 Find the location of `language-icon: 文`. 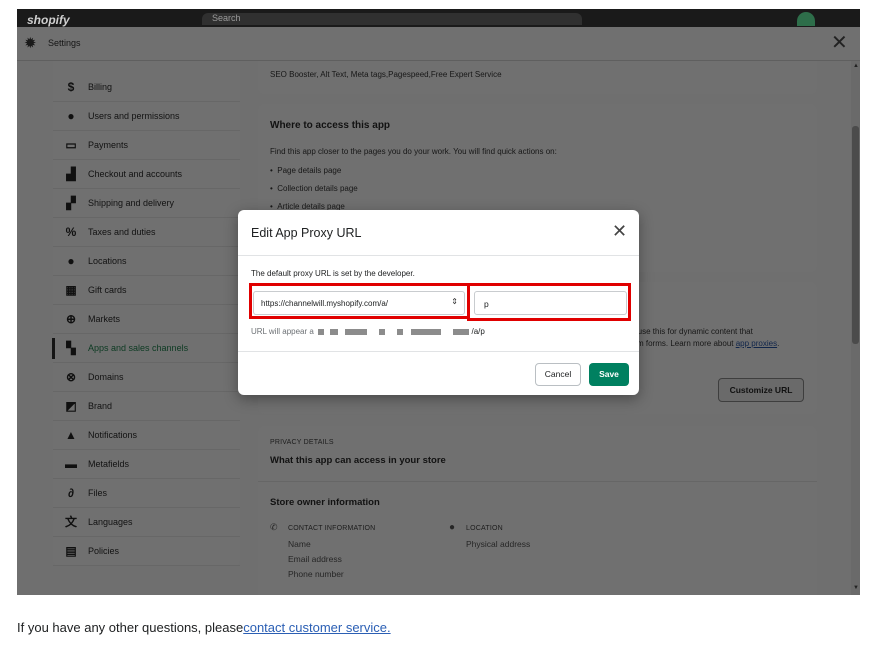

language-icon: 文 is located at coordinates (70, 522).